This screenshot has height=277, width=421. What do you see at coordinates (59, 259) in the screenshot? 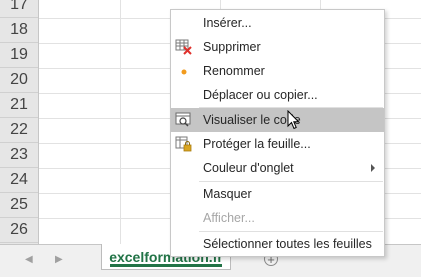
I see `scroll-tabs-right-icon: ▶` at bounding box center [59, 259].